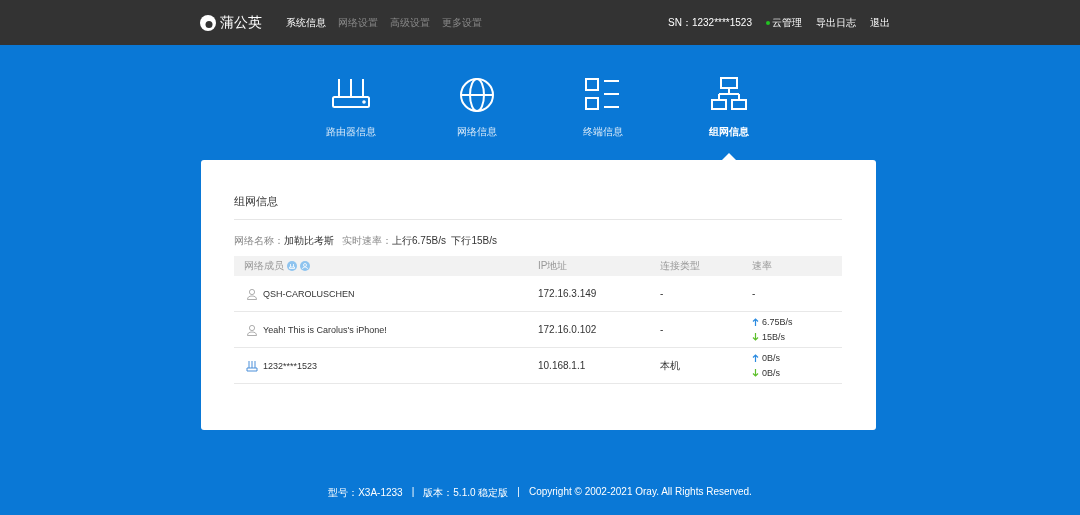  I want to click on download-rate: 0B/s, so click(771, 373).